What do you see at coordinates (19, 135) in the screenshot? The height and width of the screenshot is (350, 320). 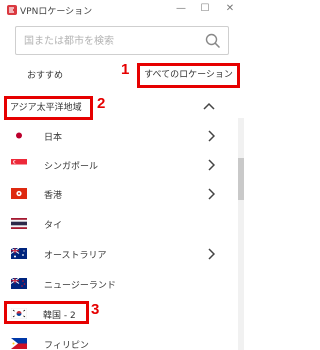 I see `japan-flag-icon` at bounding box center [19, 135].